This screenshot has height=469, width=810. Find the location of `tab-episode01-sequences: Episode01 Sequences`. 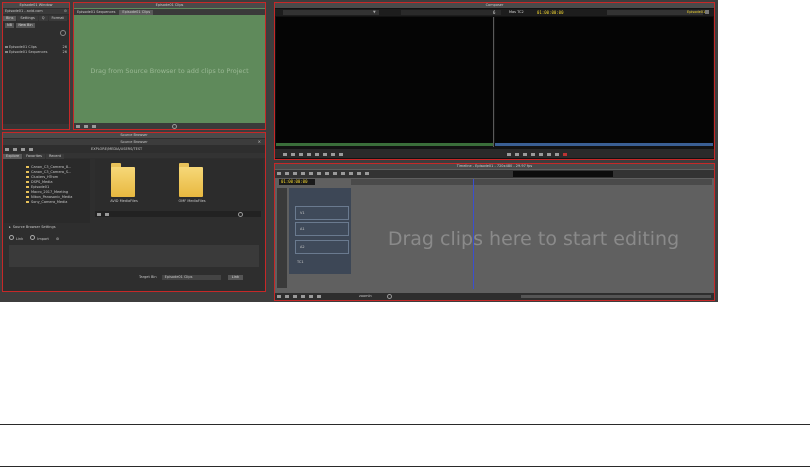

tab-episode01-sequences: Episode01 Sequences is located at coordinates (96, 12).